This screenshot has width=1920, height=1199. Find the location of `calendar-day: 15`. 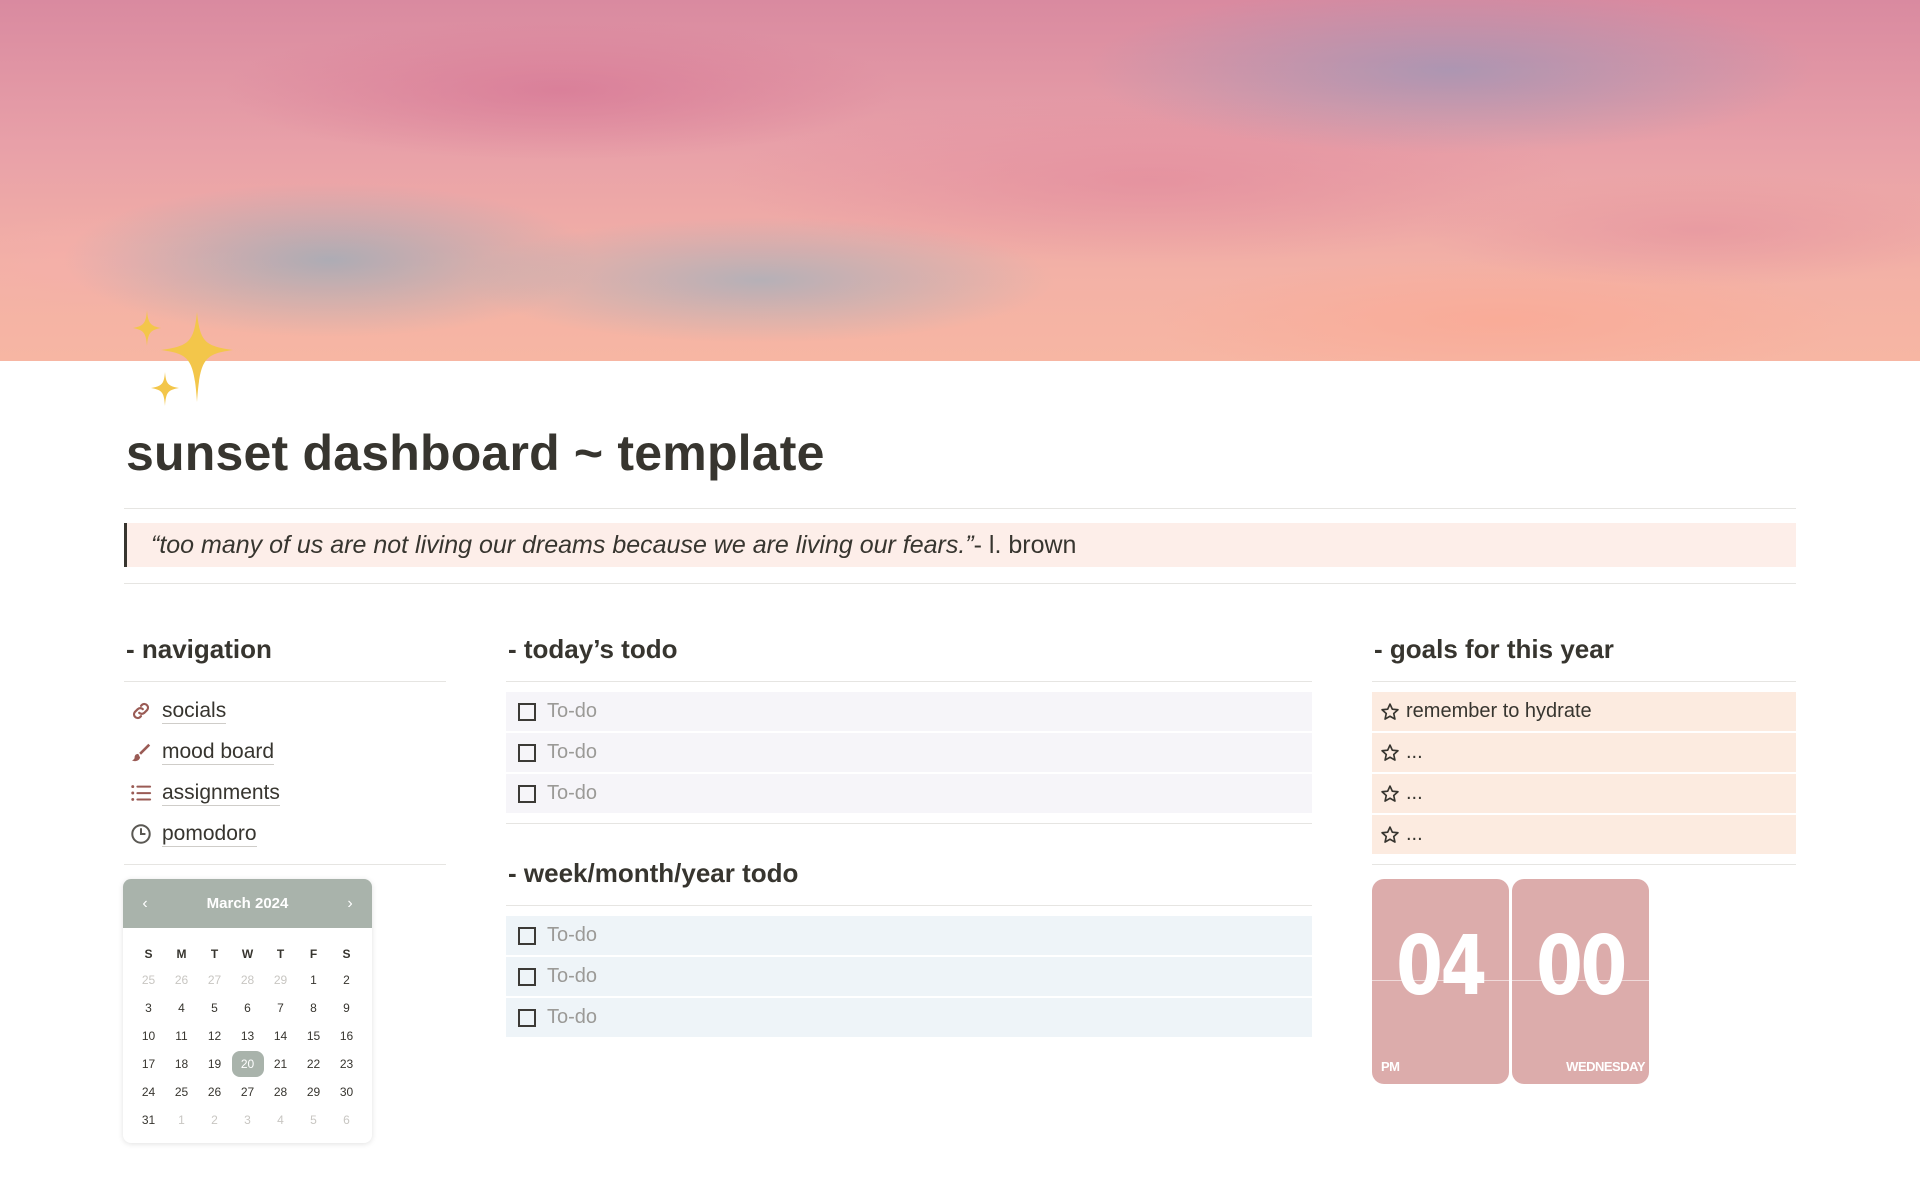

calendar-day: 15 is located at coordinates (313, 1036).